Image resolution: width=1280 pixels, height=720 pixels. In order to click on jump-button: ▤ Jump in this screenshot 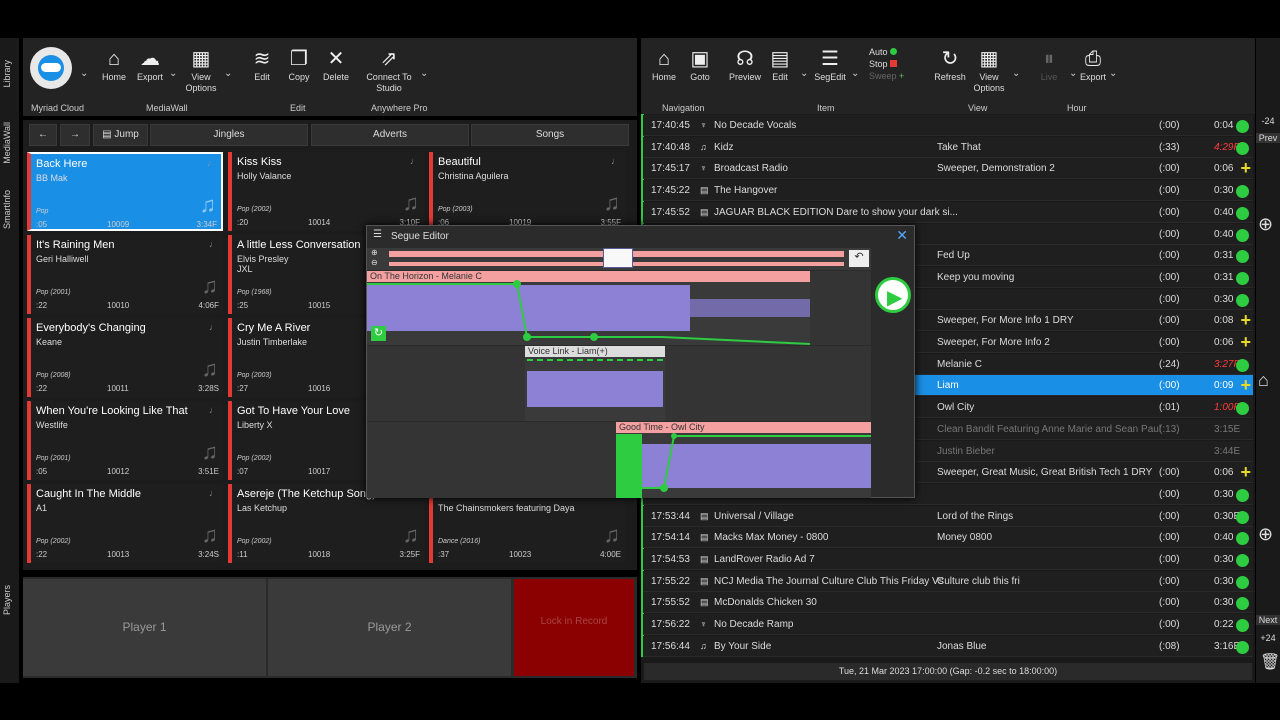, I will do `click(120, 135)`.